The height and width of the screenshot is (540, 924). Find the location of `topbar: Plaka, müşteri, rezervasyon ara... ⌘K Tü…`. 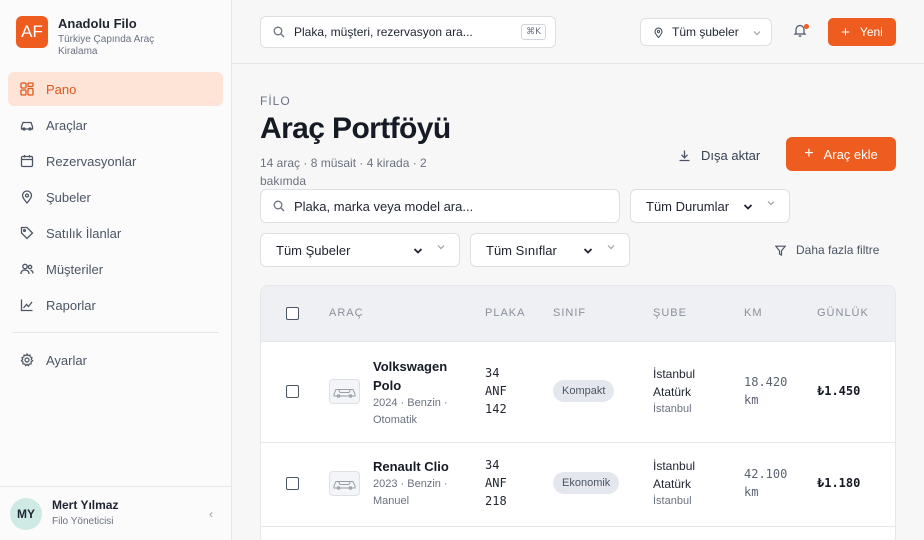

topbar: Plaka, müşteri, rezervasyon ara... ⌘K Tü… is located at coordinates (578, 32).